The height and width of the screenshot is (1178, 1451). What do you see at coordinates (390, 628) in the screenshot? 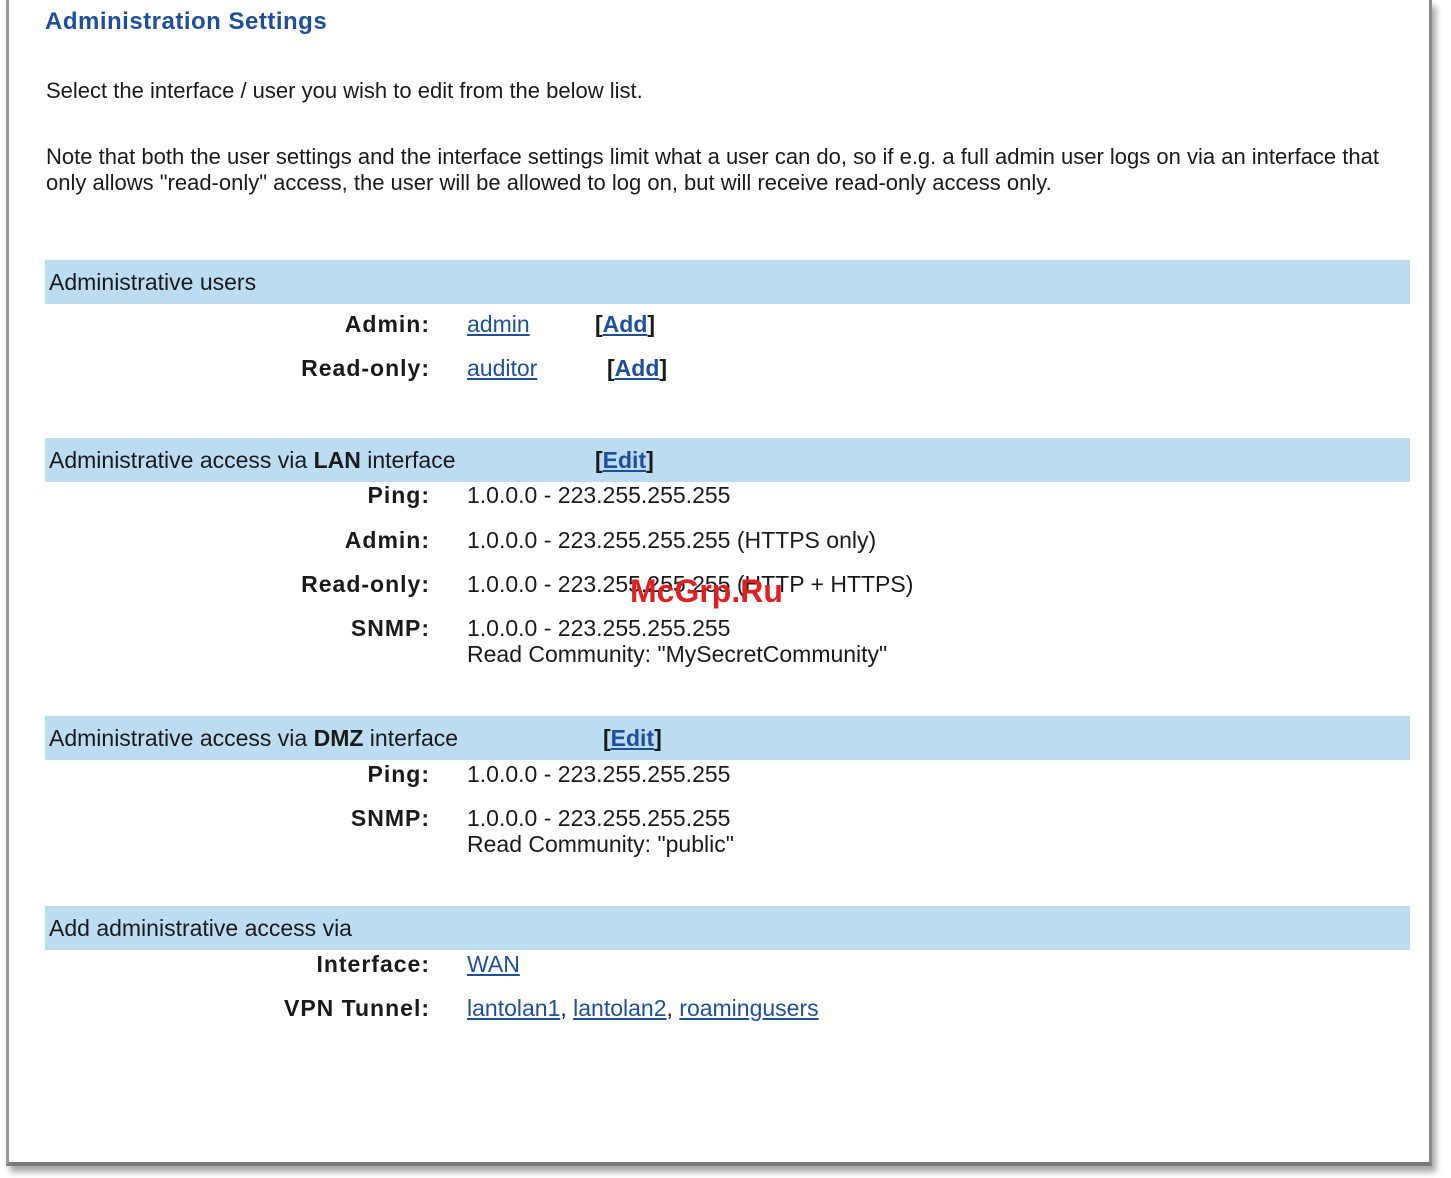
I see `lan-snmp-label: SNMP:` at bounding box center [390, 628].